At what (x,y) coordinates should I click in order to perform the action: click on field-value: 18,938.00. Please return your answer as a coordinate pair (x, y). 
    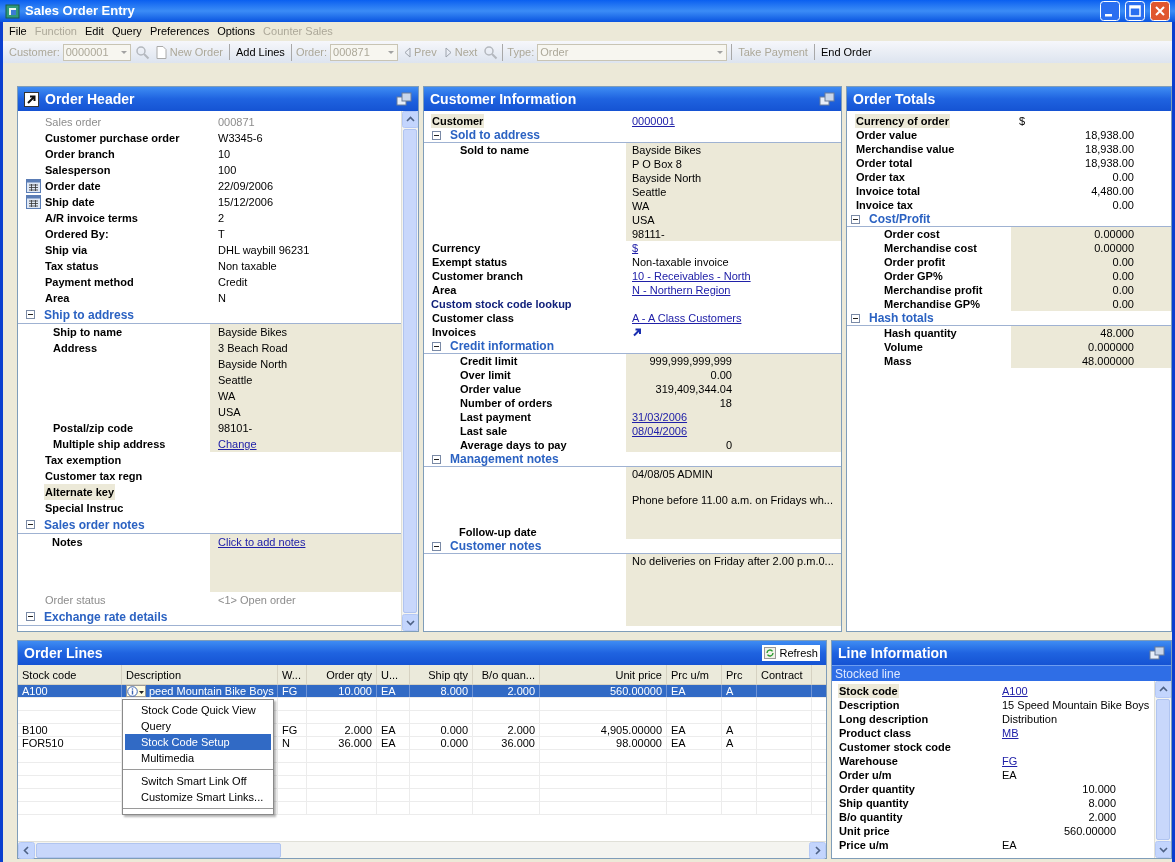
    Looking at the image, I should click on (1109, 135).